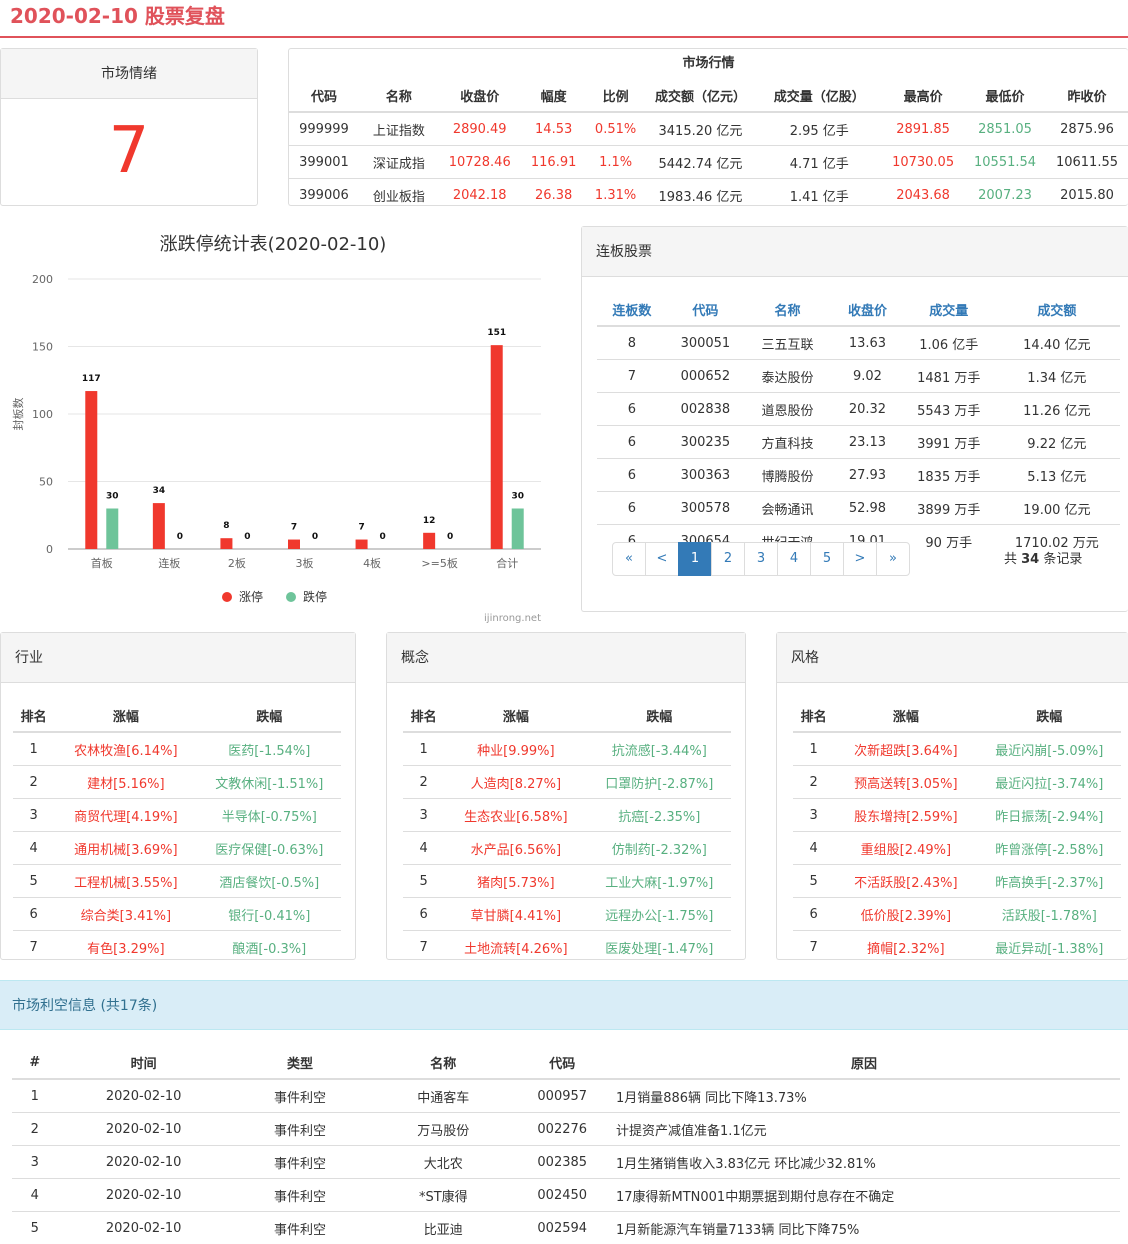  What do you see at coordinates (659, 947) in the screenshot?
I see `concept-cell: 医废处理[-1.47%]` at bounding box center [659, 947].